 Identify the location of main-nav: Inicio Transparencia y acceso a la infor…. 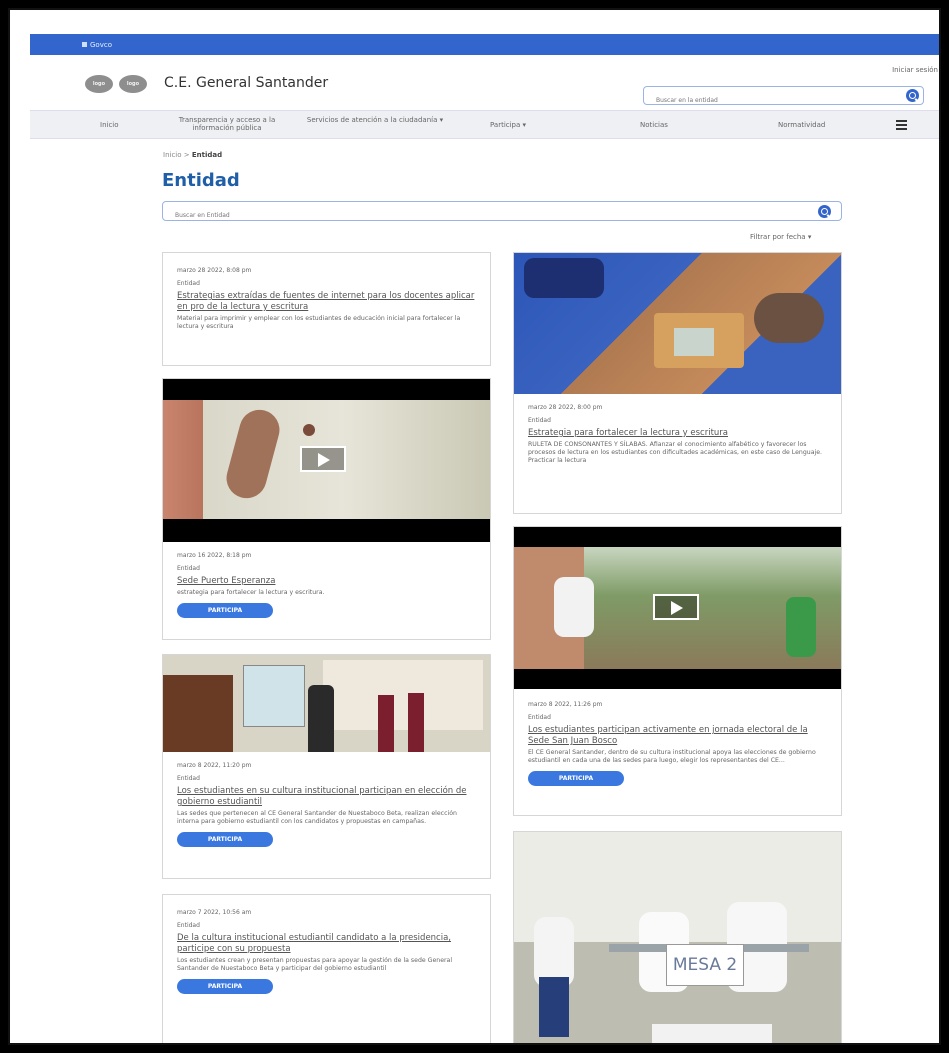
(484, 124).